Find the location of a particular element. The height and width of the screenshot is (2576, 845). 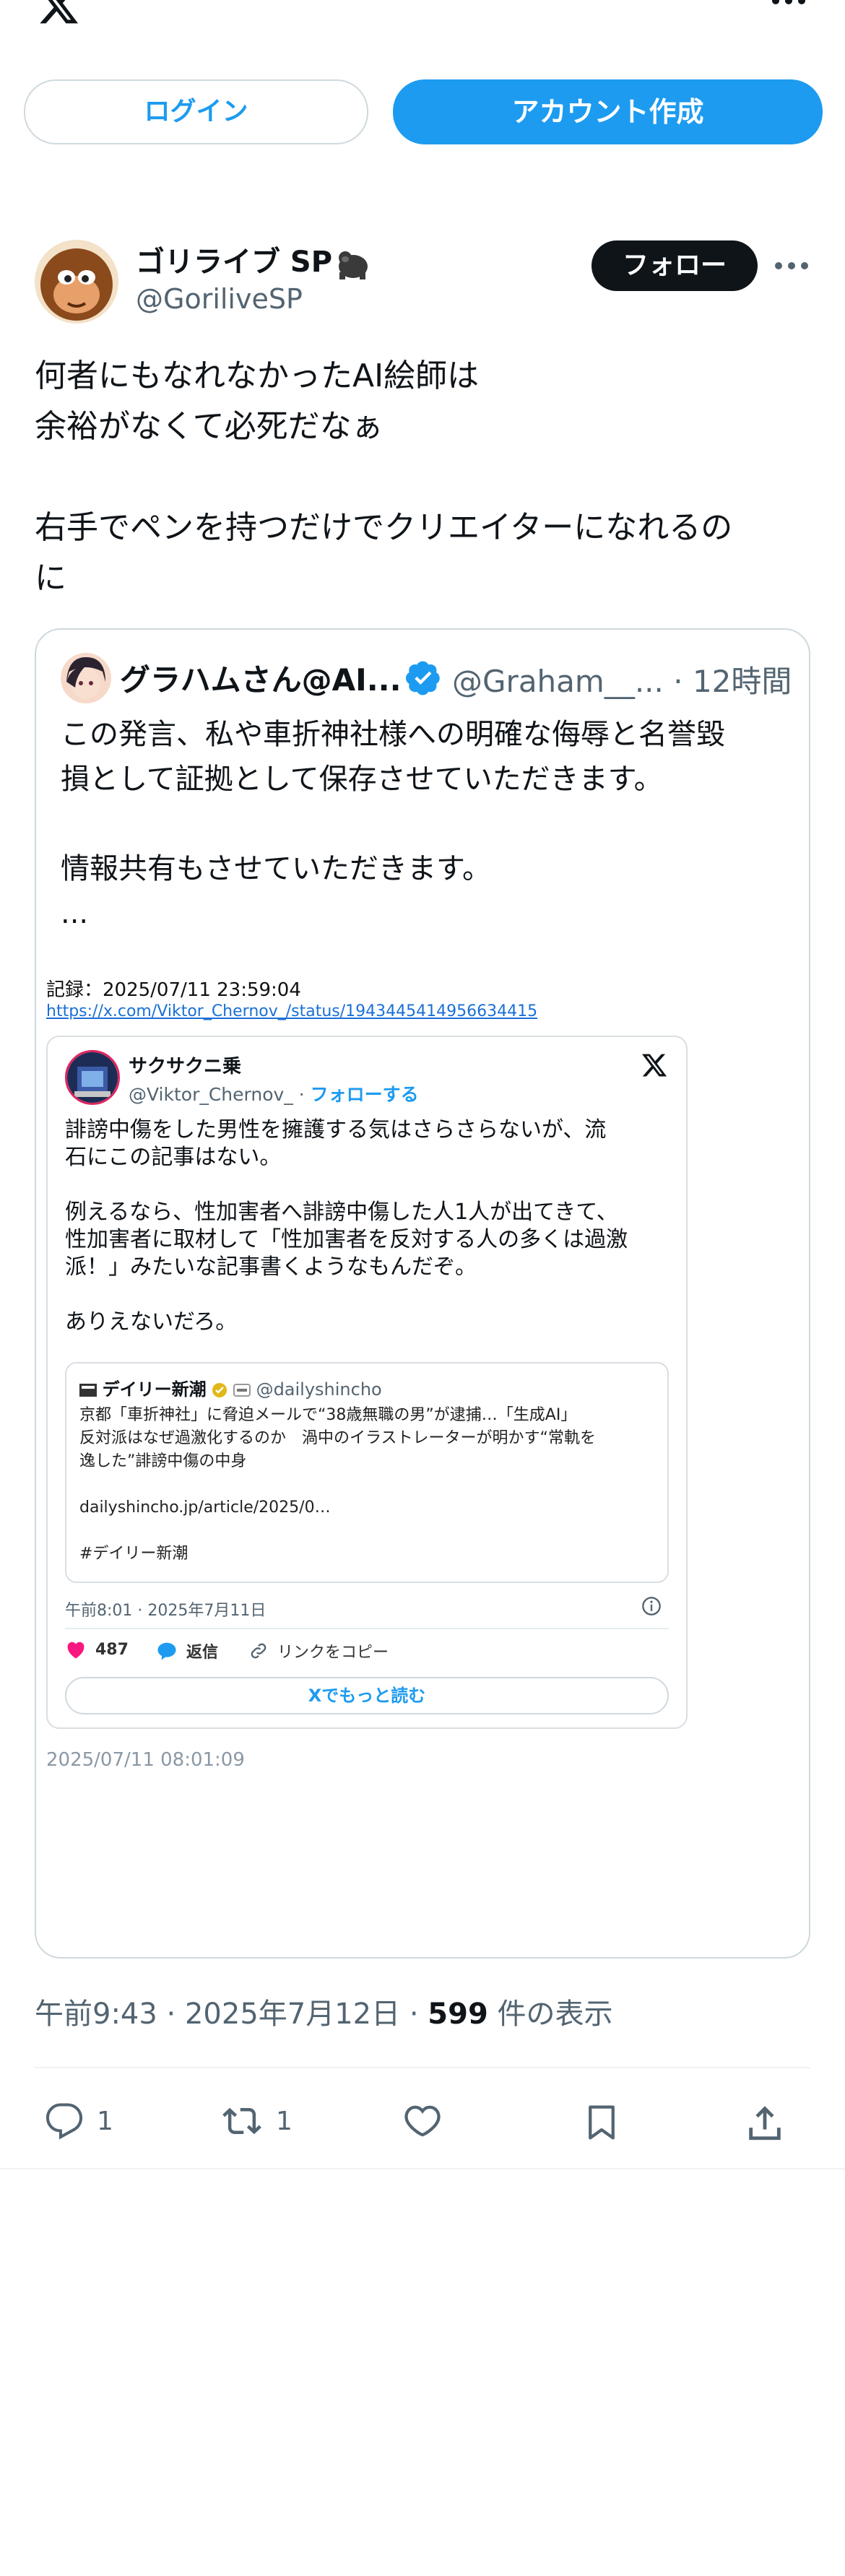

heart-filled-icon is located at coordinates (75, 1650).